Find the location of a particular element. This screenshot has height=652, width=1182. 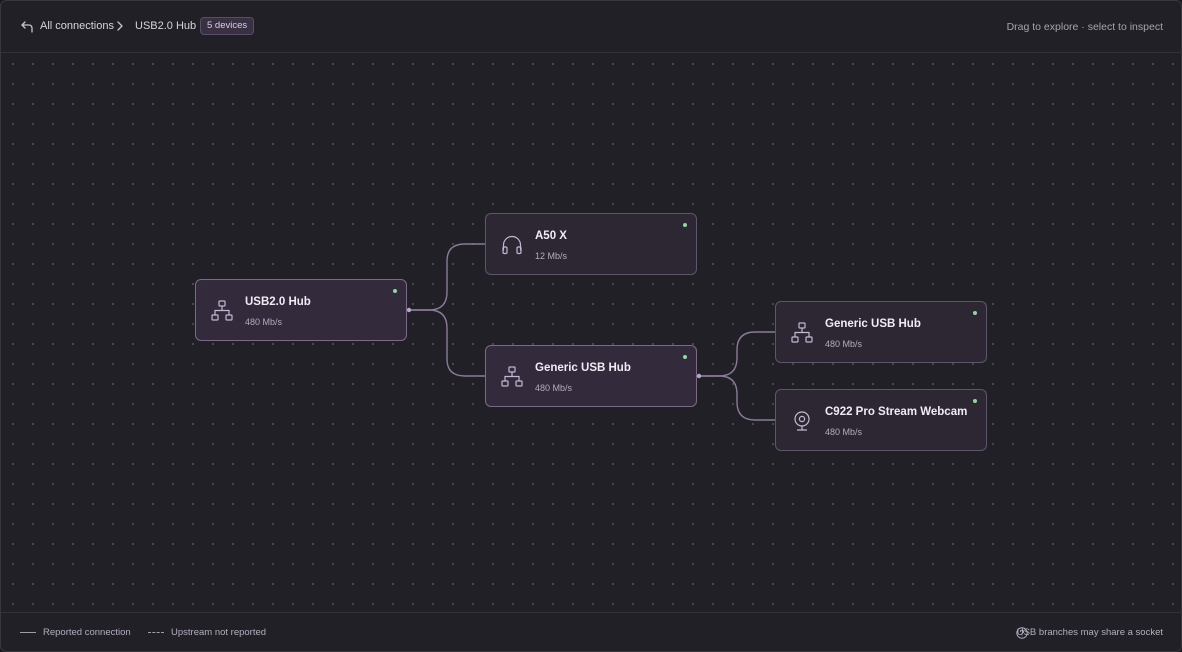

connection-links is located at coordinates (590, 332).